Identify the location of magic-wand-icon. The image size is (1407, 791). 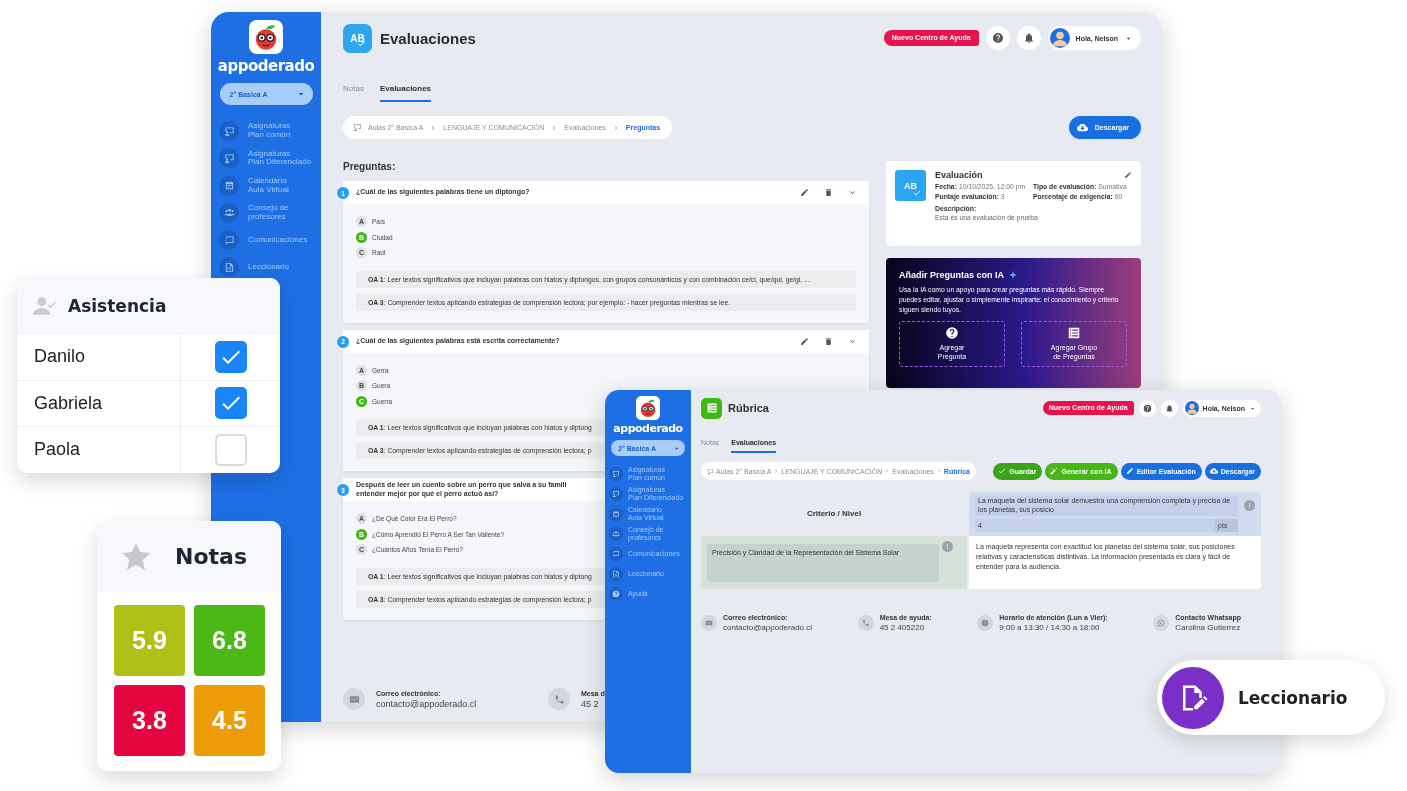
(1054, 471).